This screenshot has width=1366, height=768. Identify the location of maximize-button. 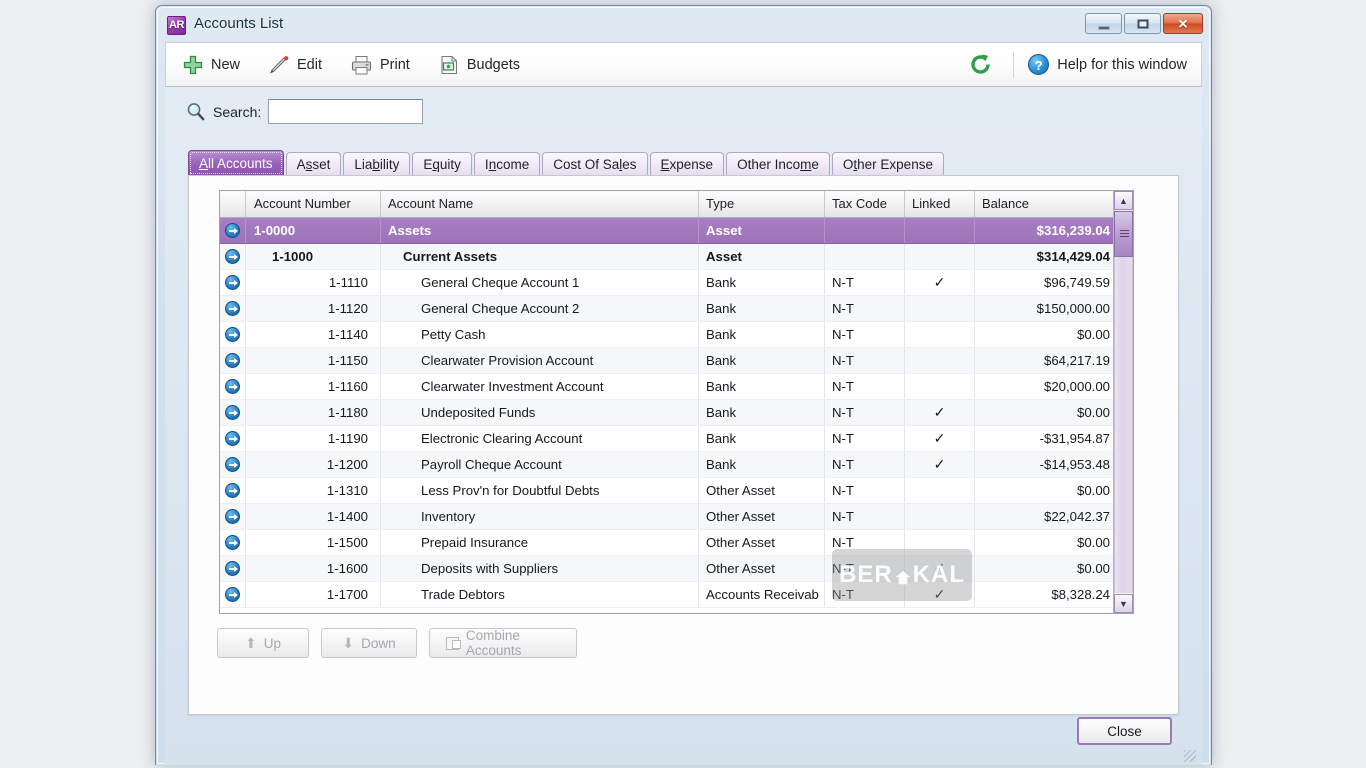
(1142, 23).